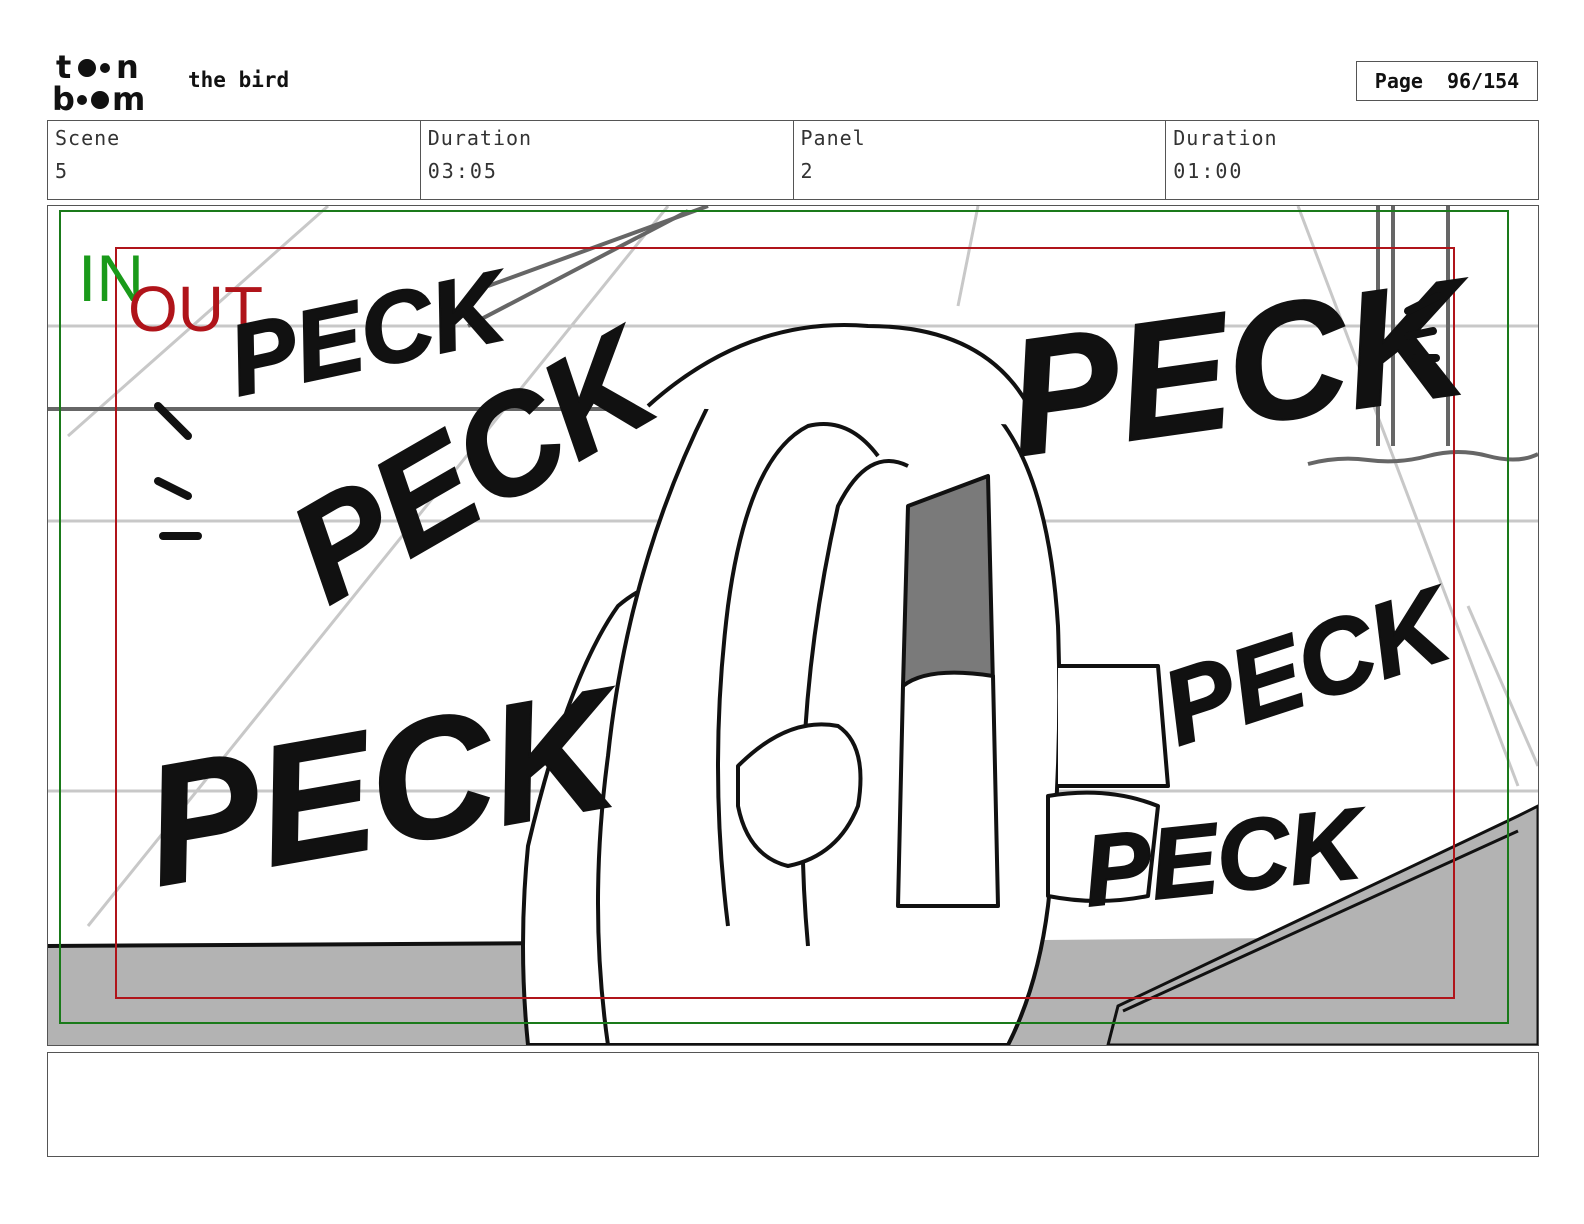 The height and width of the screenshot is (1224, 1584). I want to click on page-label: Page, so click(1398, 81).